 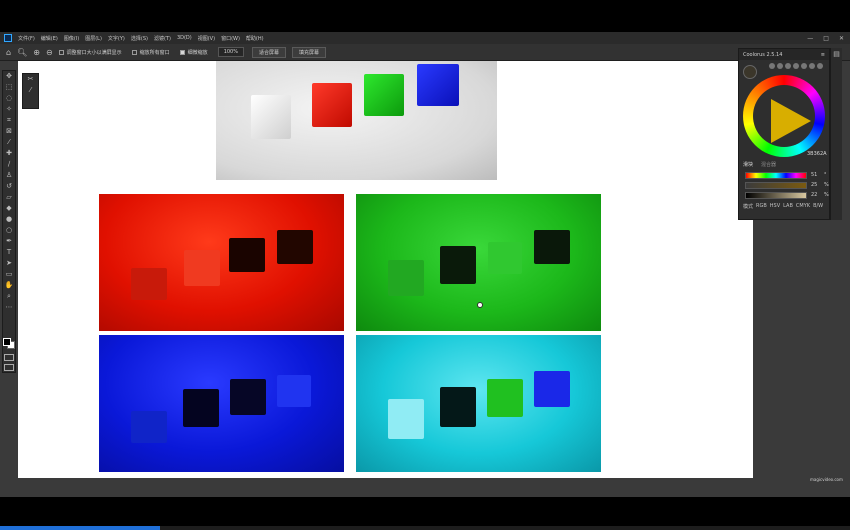 What do you see at coordinates (9, 109) in the screenshot?
I see `magic-wand-tool-icon: ✧` at bounding box center [9, 109].